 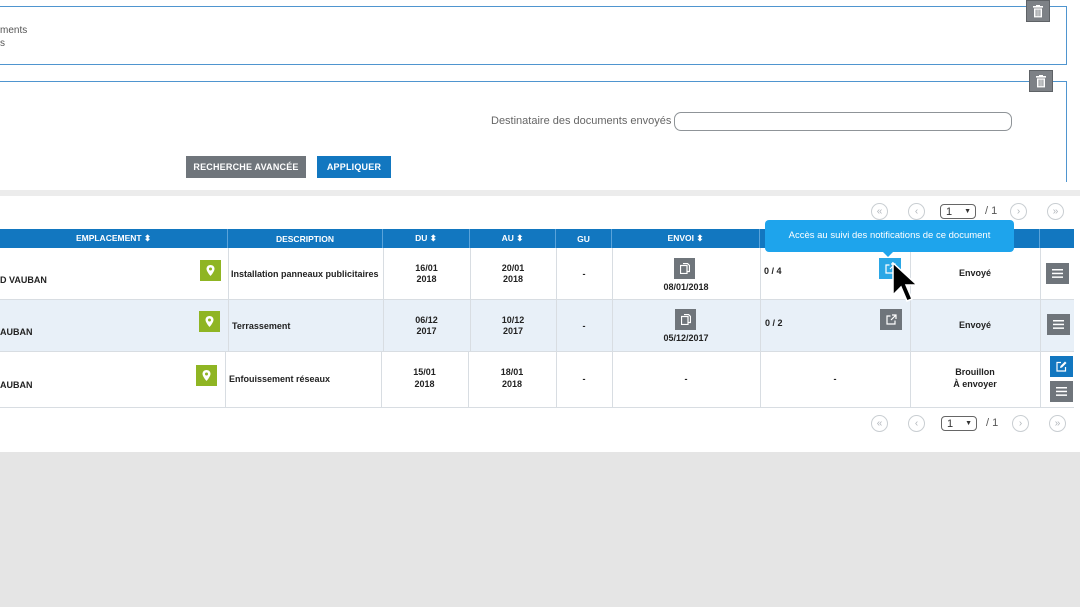 I want to click on row-du-year: 2017, so click(x=426, y=331).